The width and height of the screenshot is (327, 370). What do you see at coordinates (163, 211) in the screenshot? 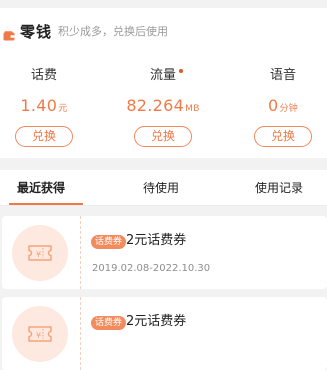
I see `list-gap` at bounding box center [163, 211].